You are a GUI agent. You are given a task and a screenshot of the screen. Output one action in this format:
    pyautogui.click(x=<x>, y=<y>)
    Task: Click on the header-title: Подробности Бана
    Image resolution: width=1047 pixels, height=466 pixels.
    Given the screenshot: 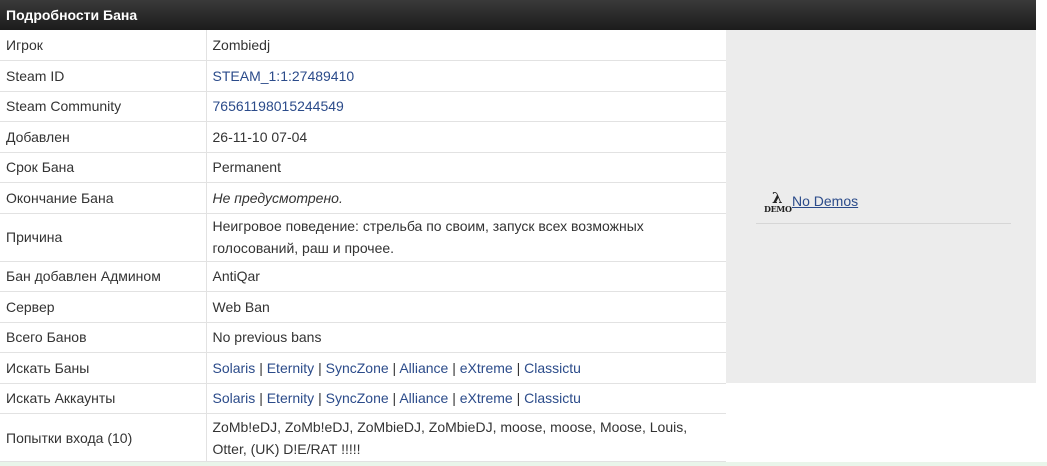 What is the action you would take?
    pyautogui.click(x=72, y=15)
    